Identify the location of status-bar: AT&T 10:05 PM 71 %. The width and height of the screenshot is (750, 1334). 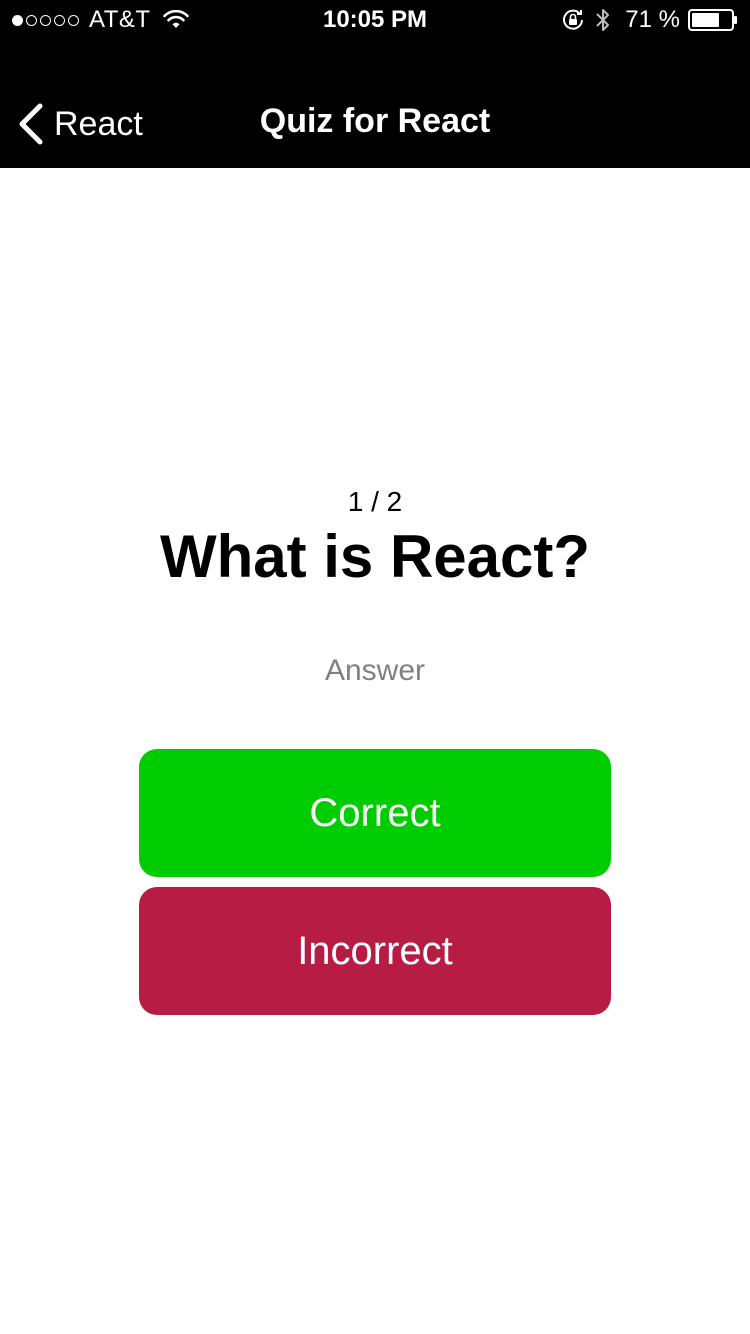
(375, 20).